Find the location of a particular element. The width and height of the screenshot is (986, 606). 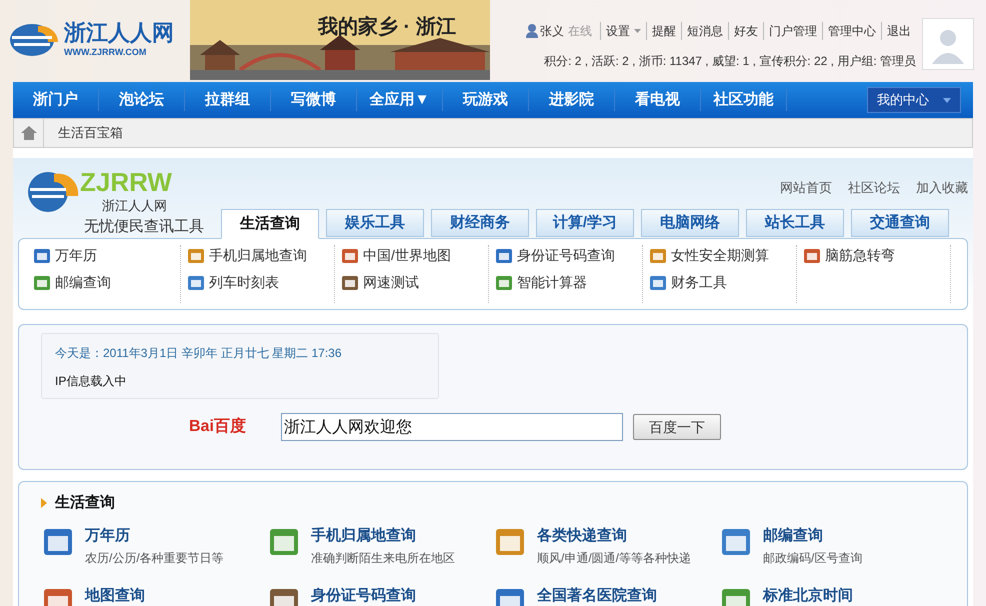

tool-tab: 生活查询 is located at coordinates (270, 224).